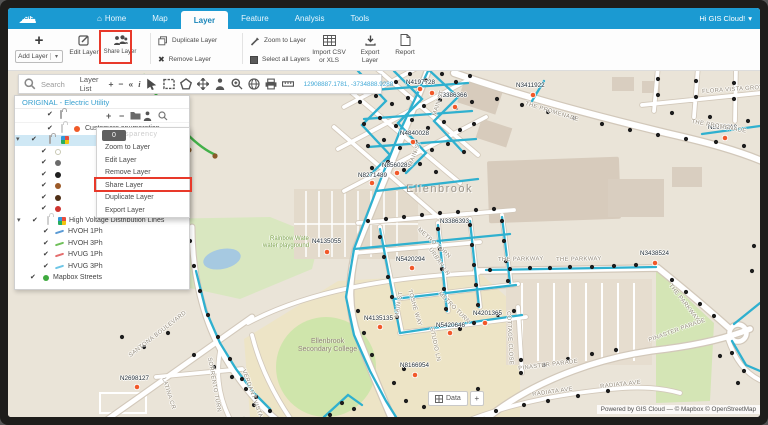  I want to click on layer-row-hvoh-3ph: ✔ HVOH 3Ph, so click(102, 244).